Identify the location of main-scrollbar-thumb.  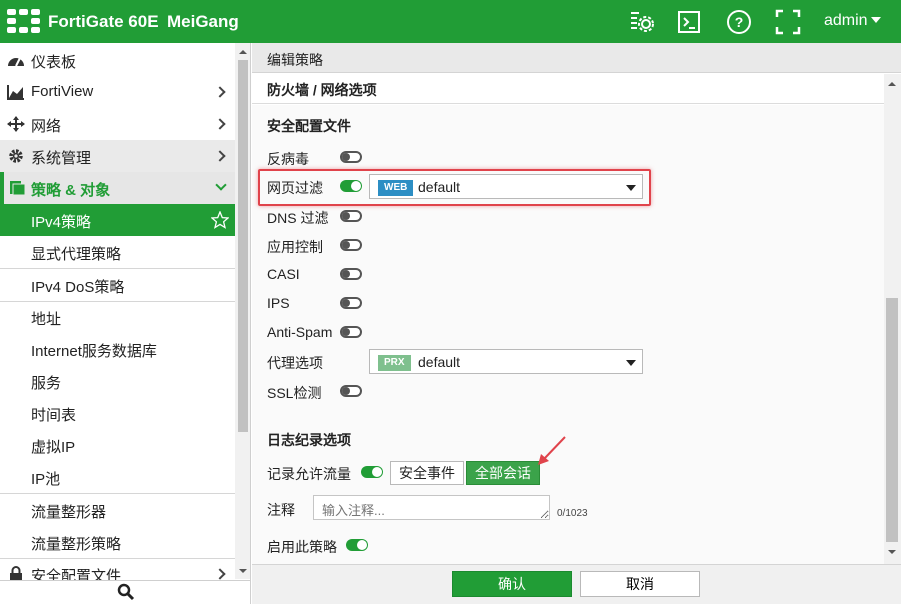
(892, 420).